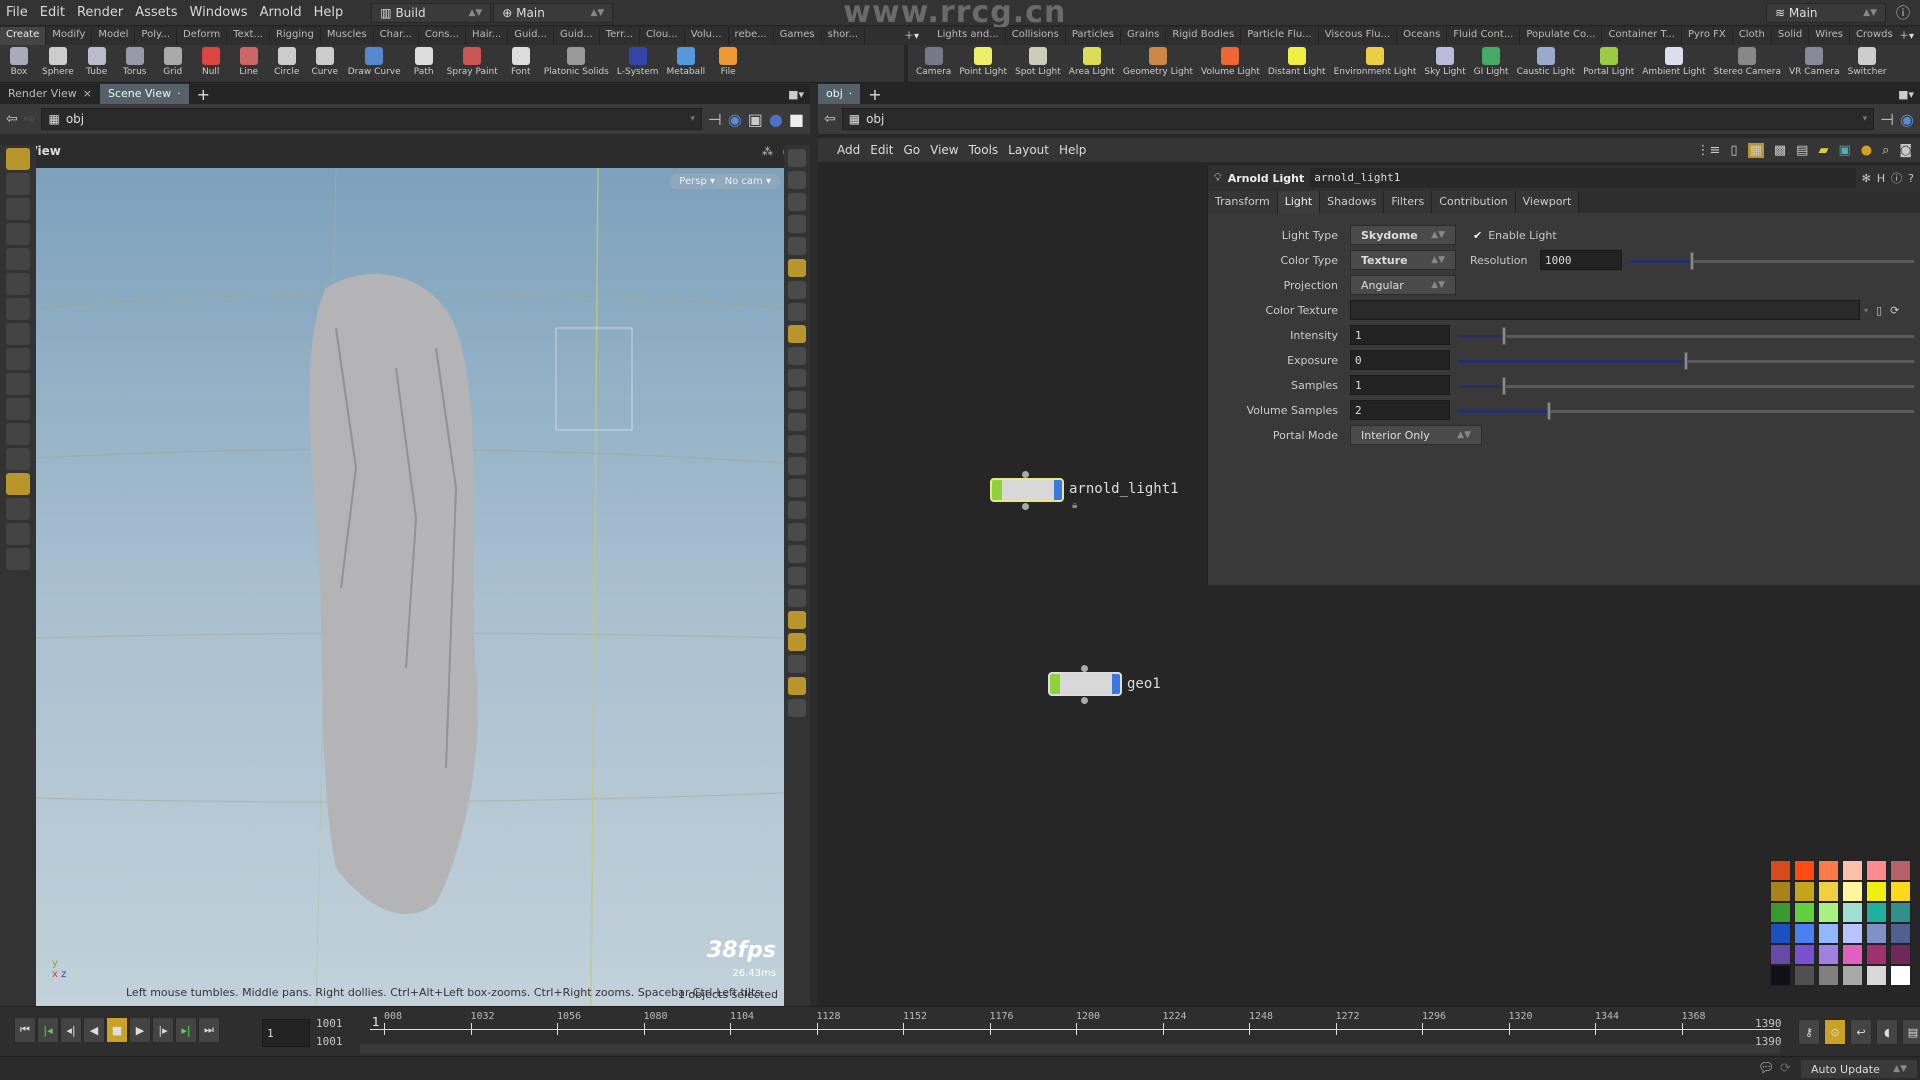 This screenshot has height=1080, width=1920. Describe the element at coordinates (797, 444) in the screenshot. I see `point-number-icon` at that location.